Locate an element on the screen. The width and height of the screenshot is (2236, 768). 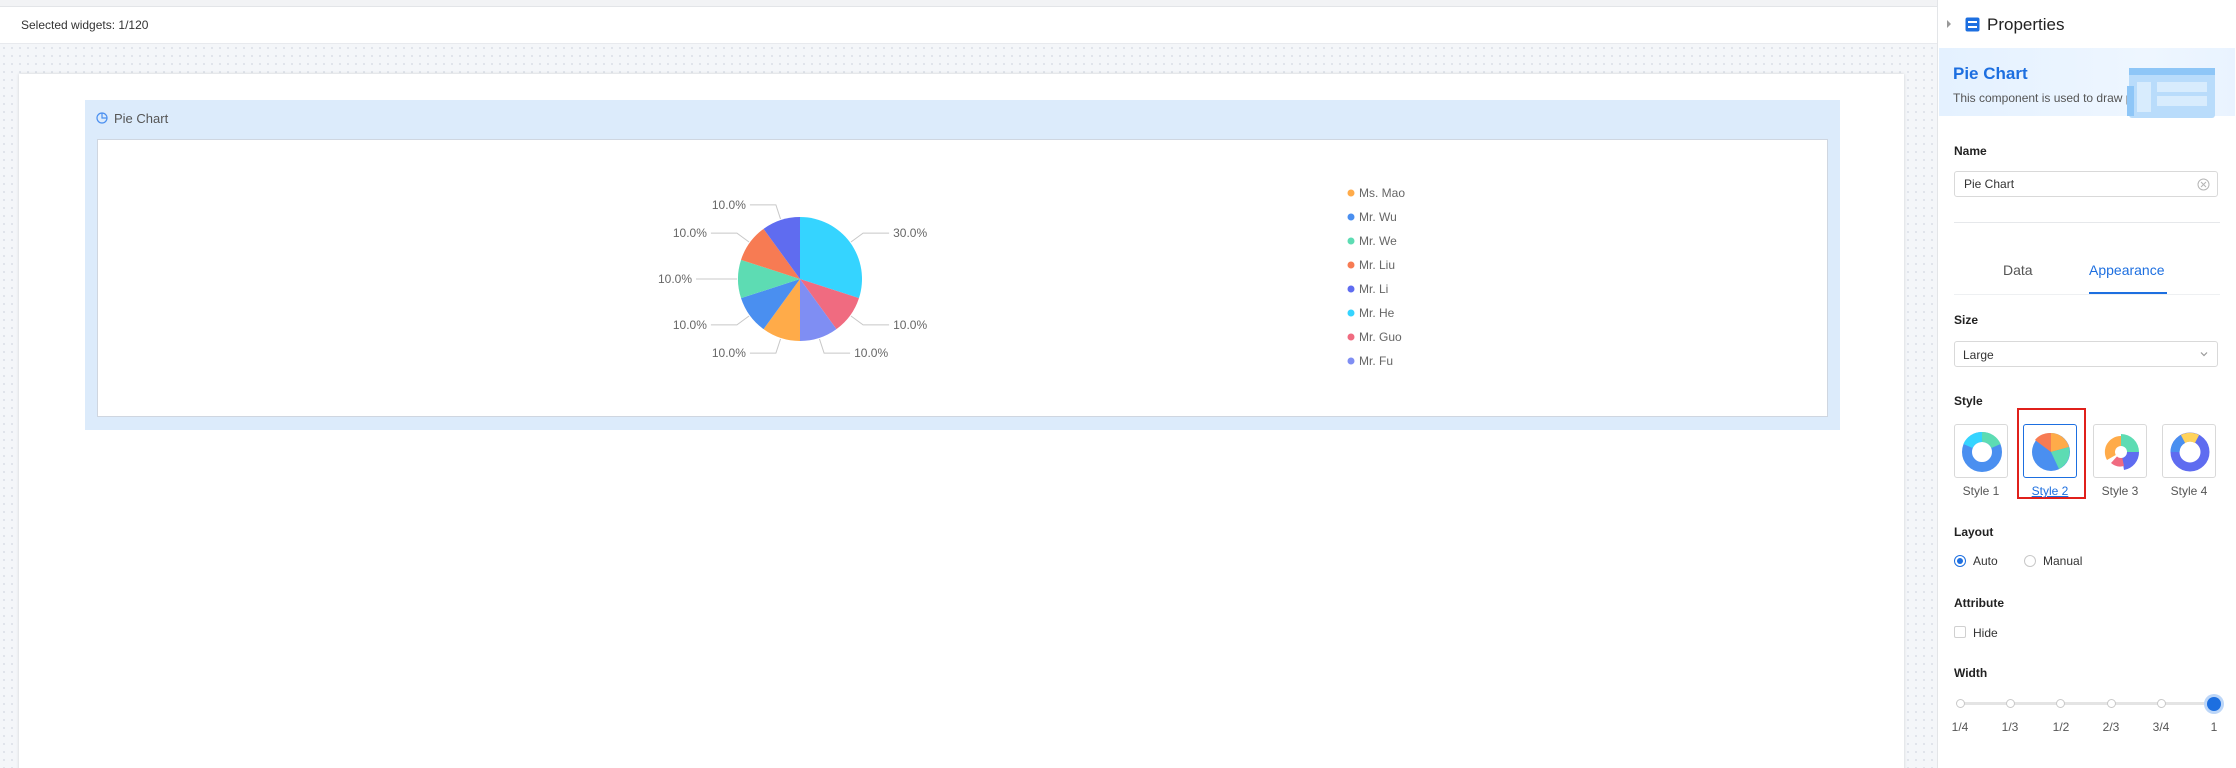
legend-item: Mr. Li is located at coordinates (1373, 289).